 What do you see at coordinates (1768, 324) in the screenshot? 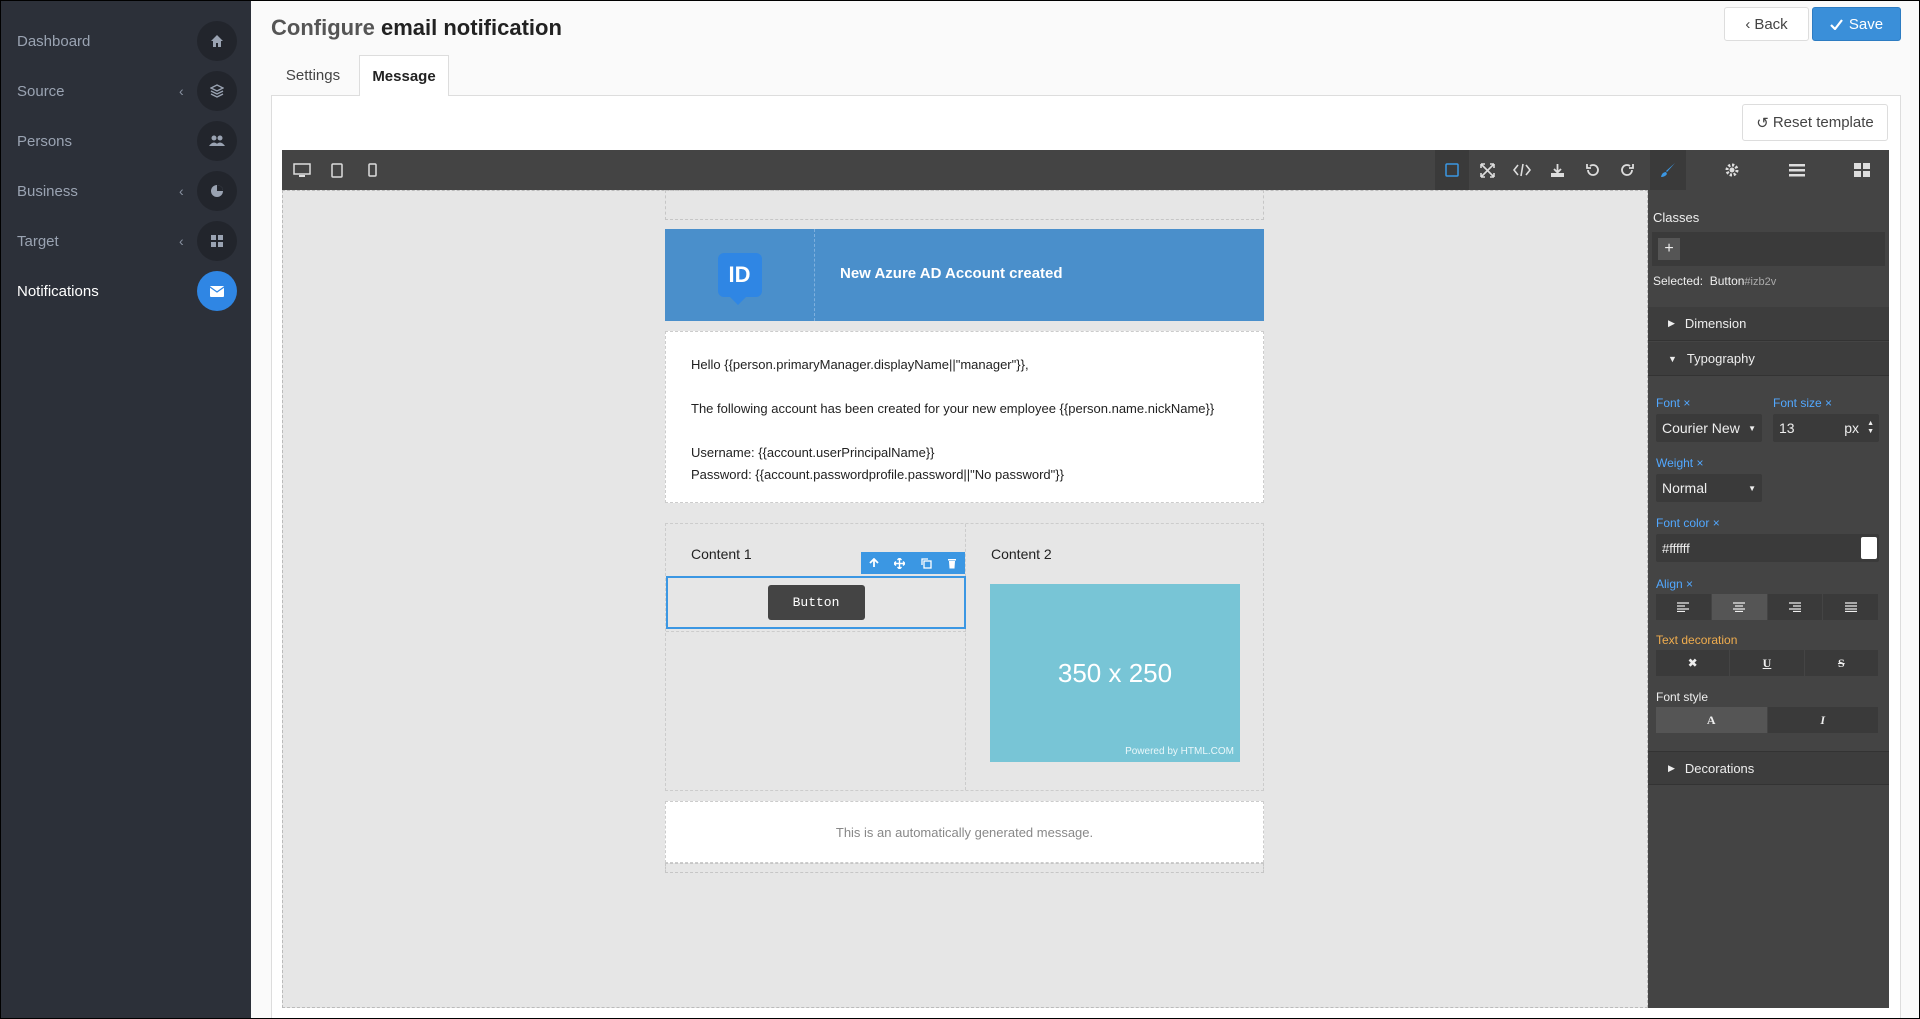
I see `section-dimension: ▶ Dimension` at bounding box center [1768, 324].